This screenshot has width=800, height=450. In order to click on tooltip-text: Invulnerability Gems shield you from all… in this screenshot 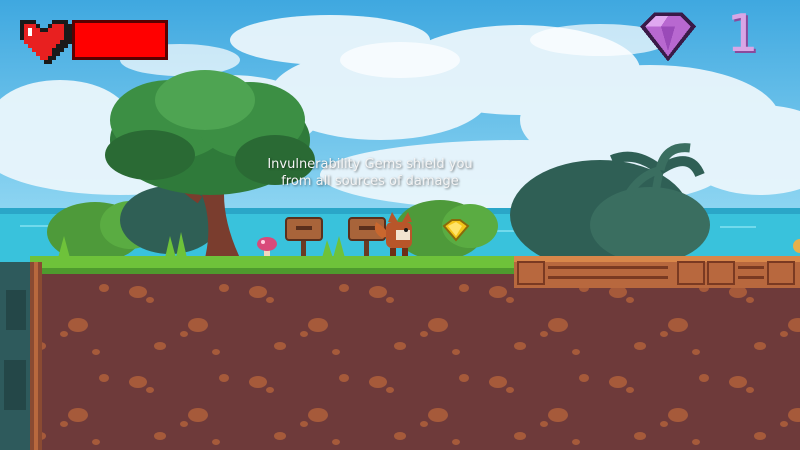, I will do `click(370, 173)`.